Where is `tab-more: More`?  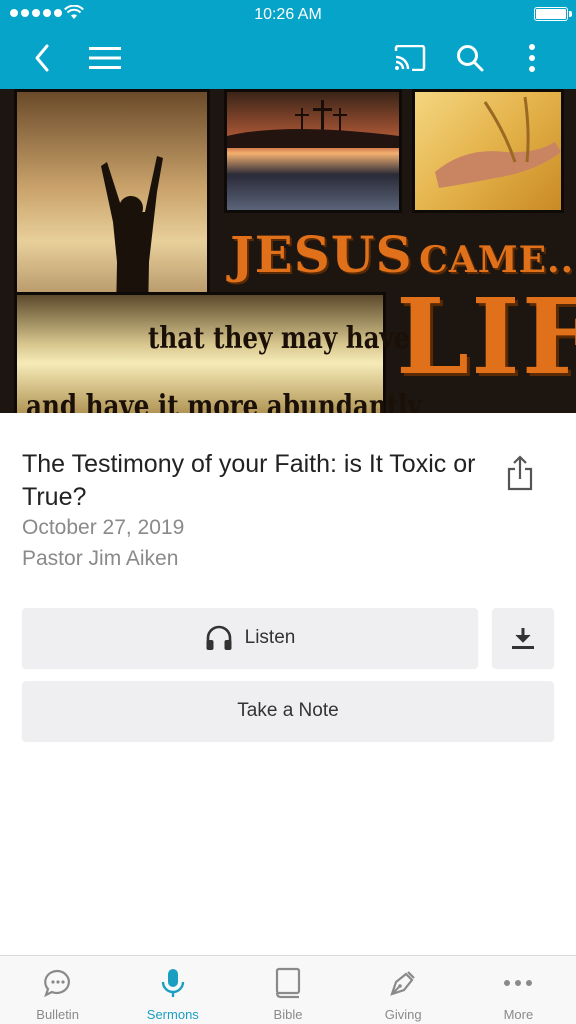
tab-more: More is located at coordinates (518, 990).